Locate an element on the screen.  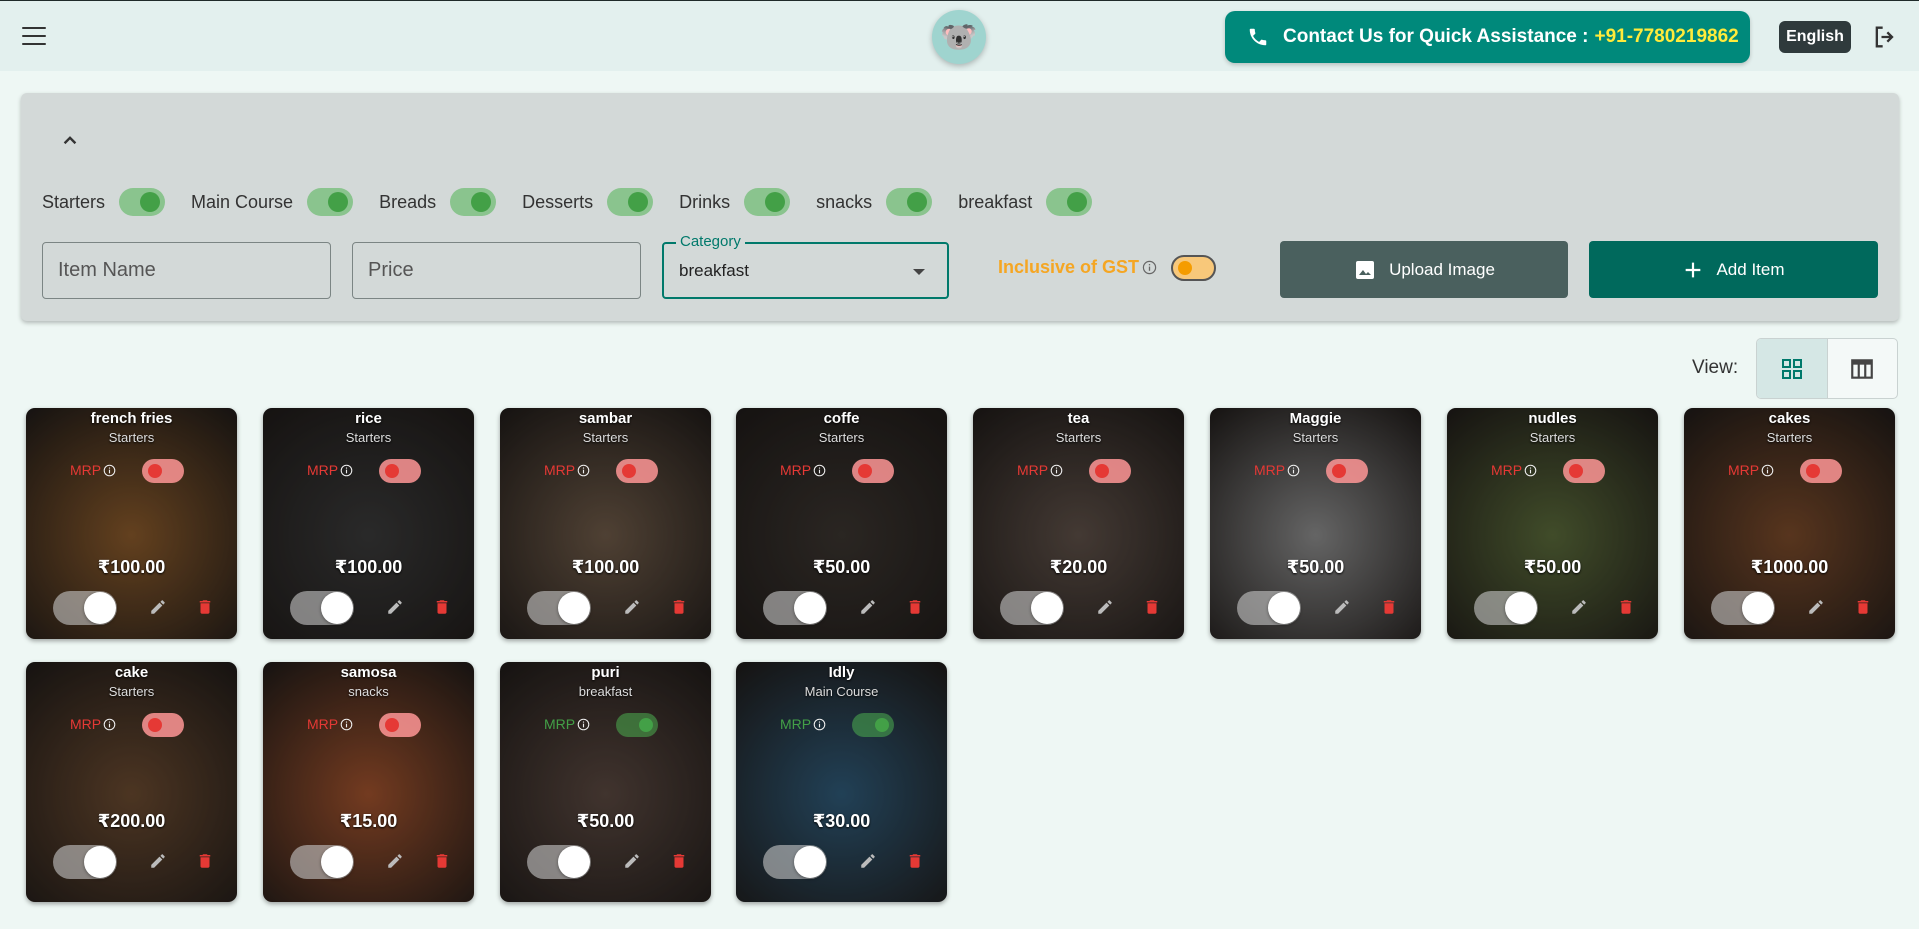
category-filter-label: breakfast is located at coordinates (995, 201).